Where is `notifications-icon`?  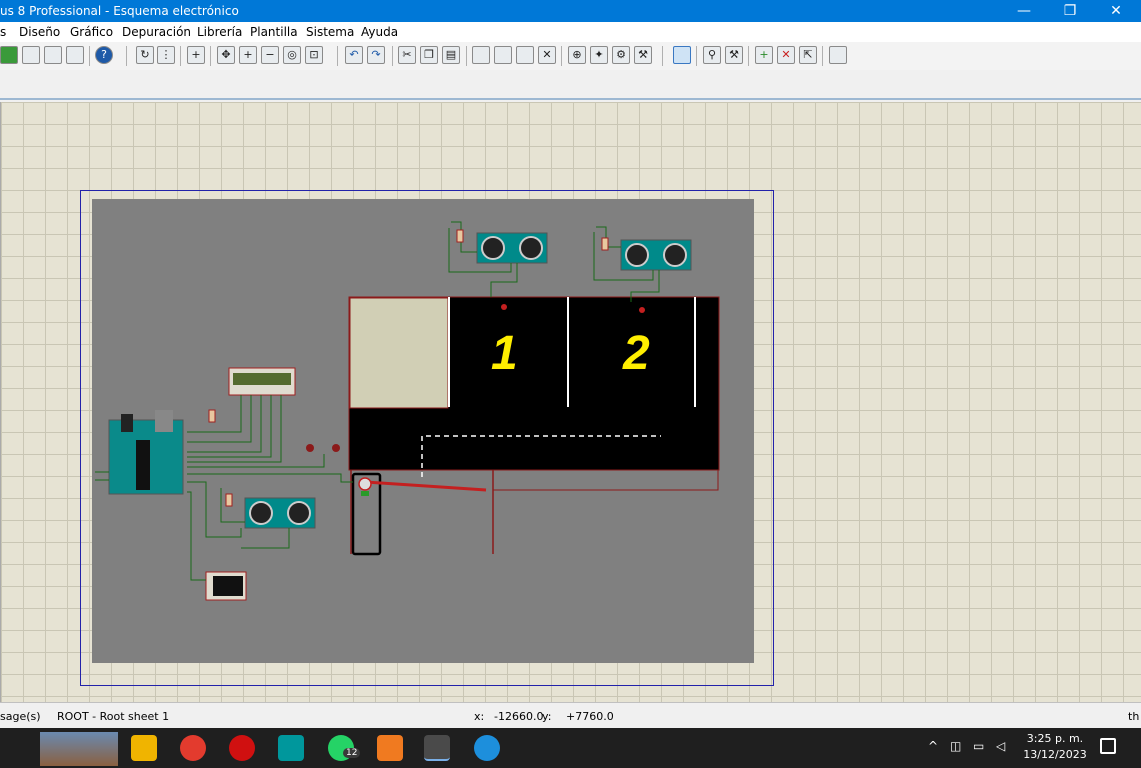
notifications-icon is located at coordinates (1108, 746).